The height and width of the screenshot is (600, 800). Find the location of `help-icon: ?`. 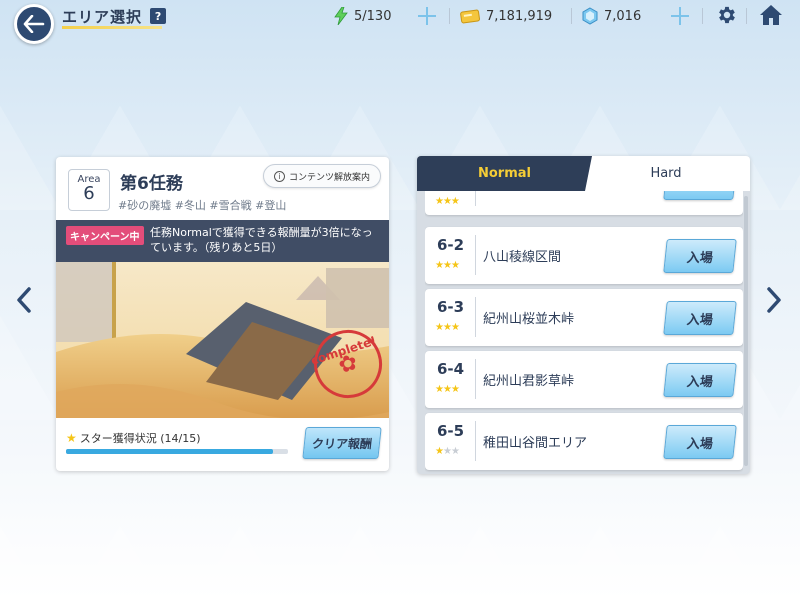

help-icon: ? is located at coordinates (158, 16).